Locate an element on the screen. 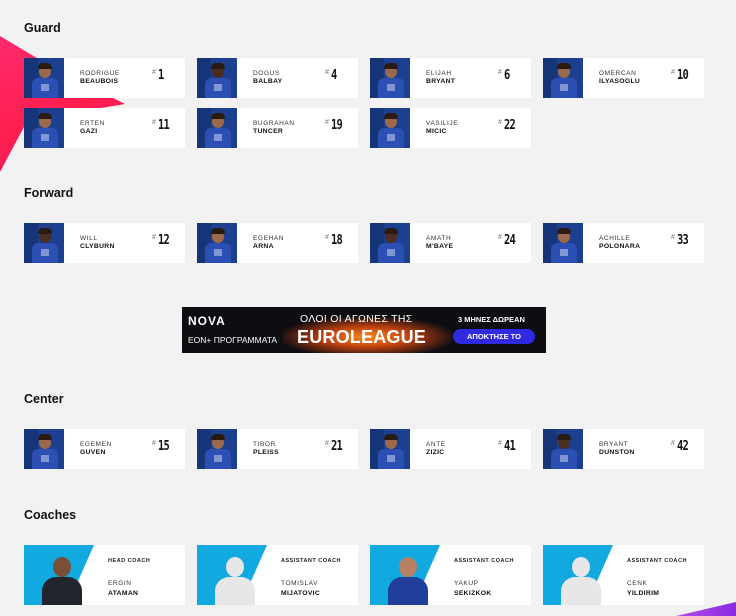 The height and width of the screenshot is (616, 736). player-card: Elijah Bryant #6 is located at coordinates (450, 78).